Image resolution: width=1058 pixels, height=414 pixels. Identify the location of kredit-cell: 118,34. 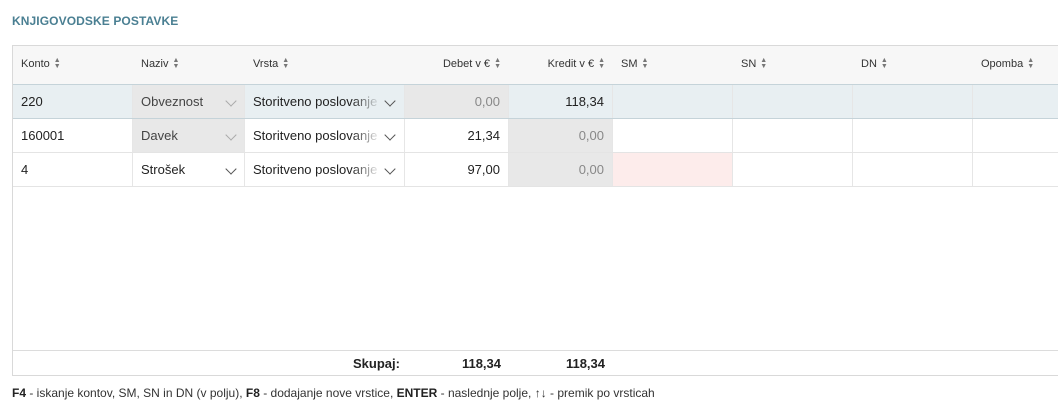
(561, 101).